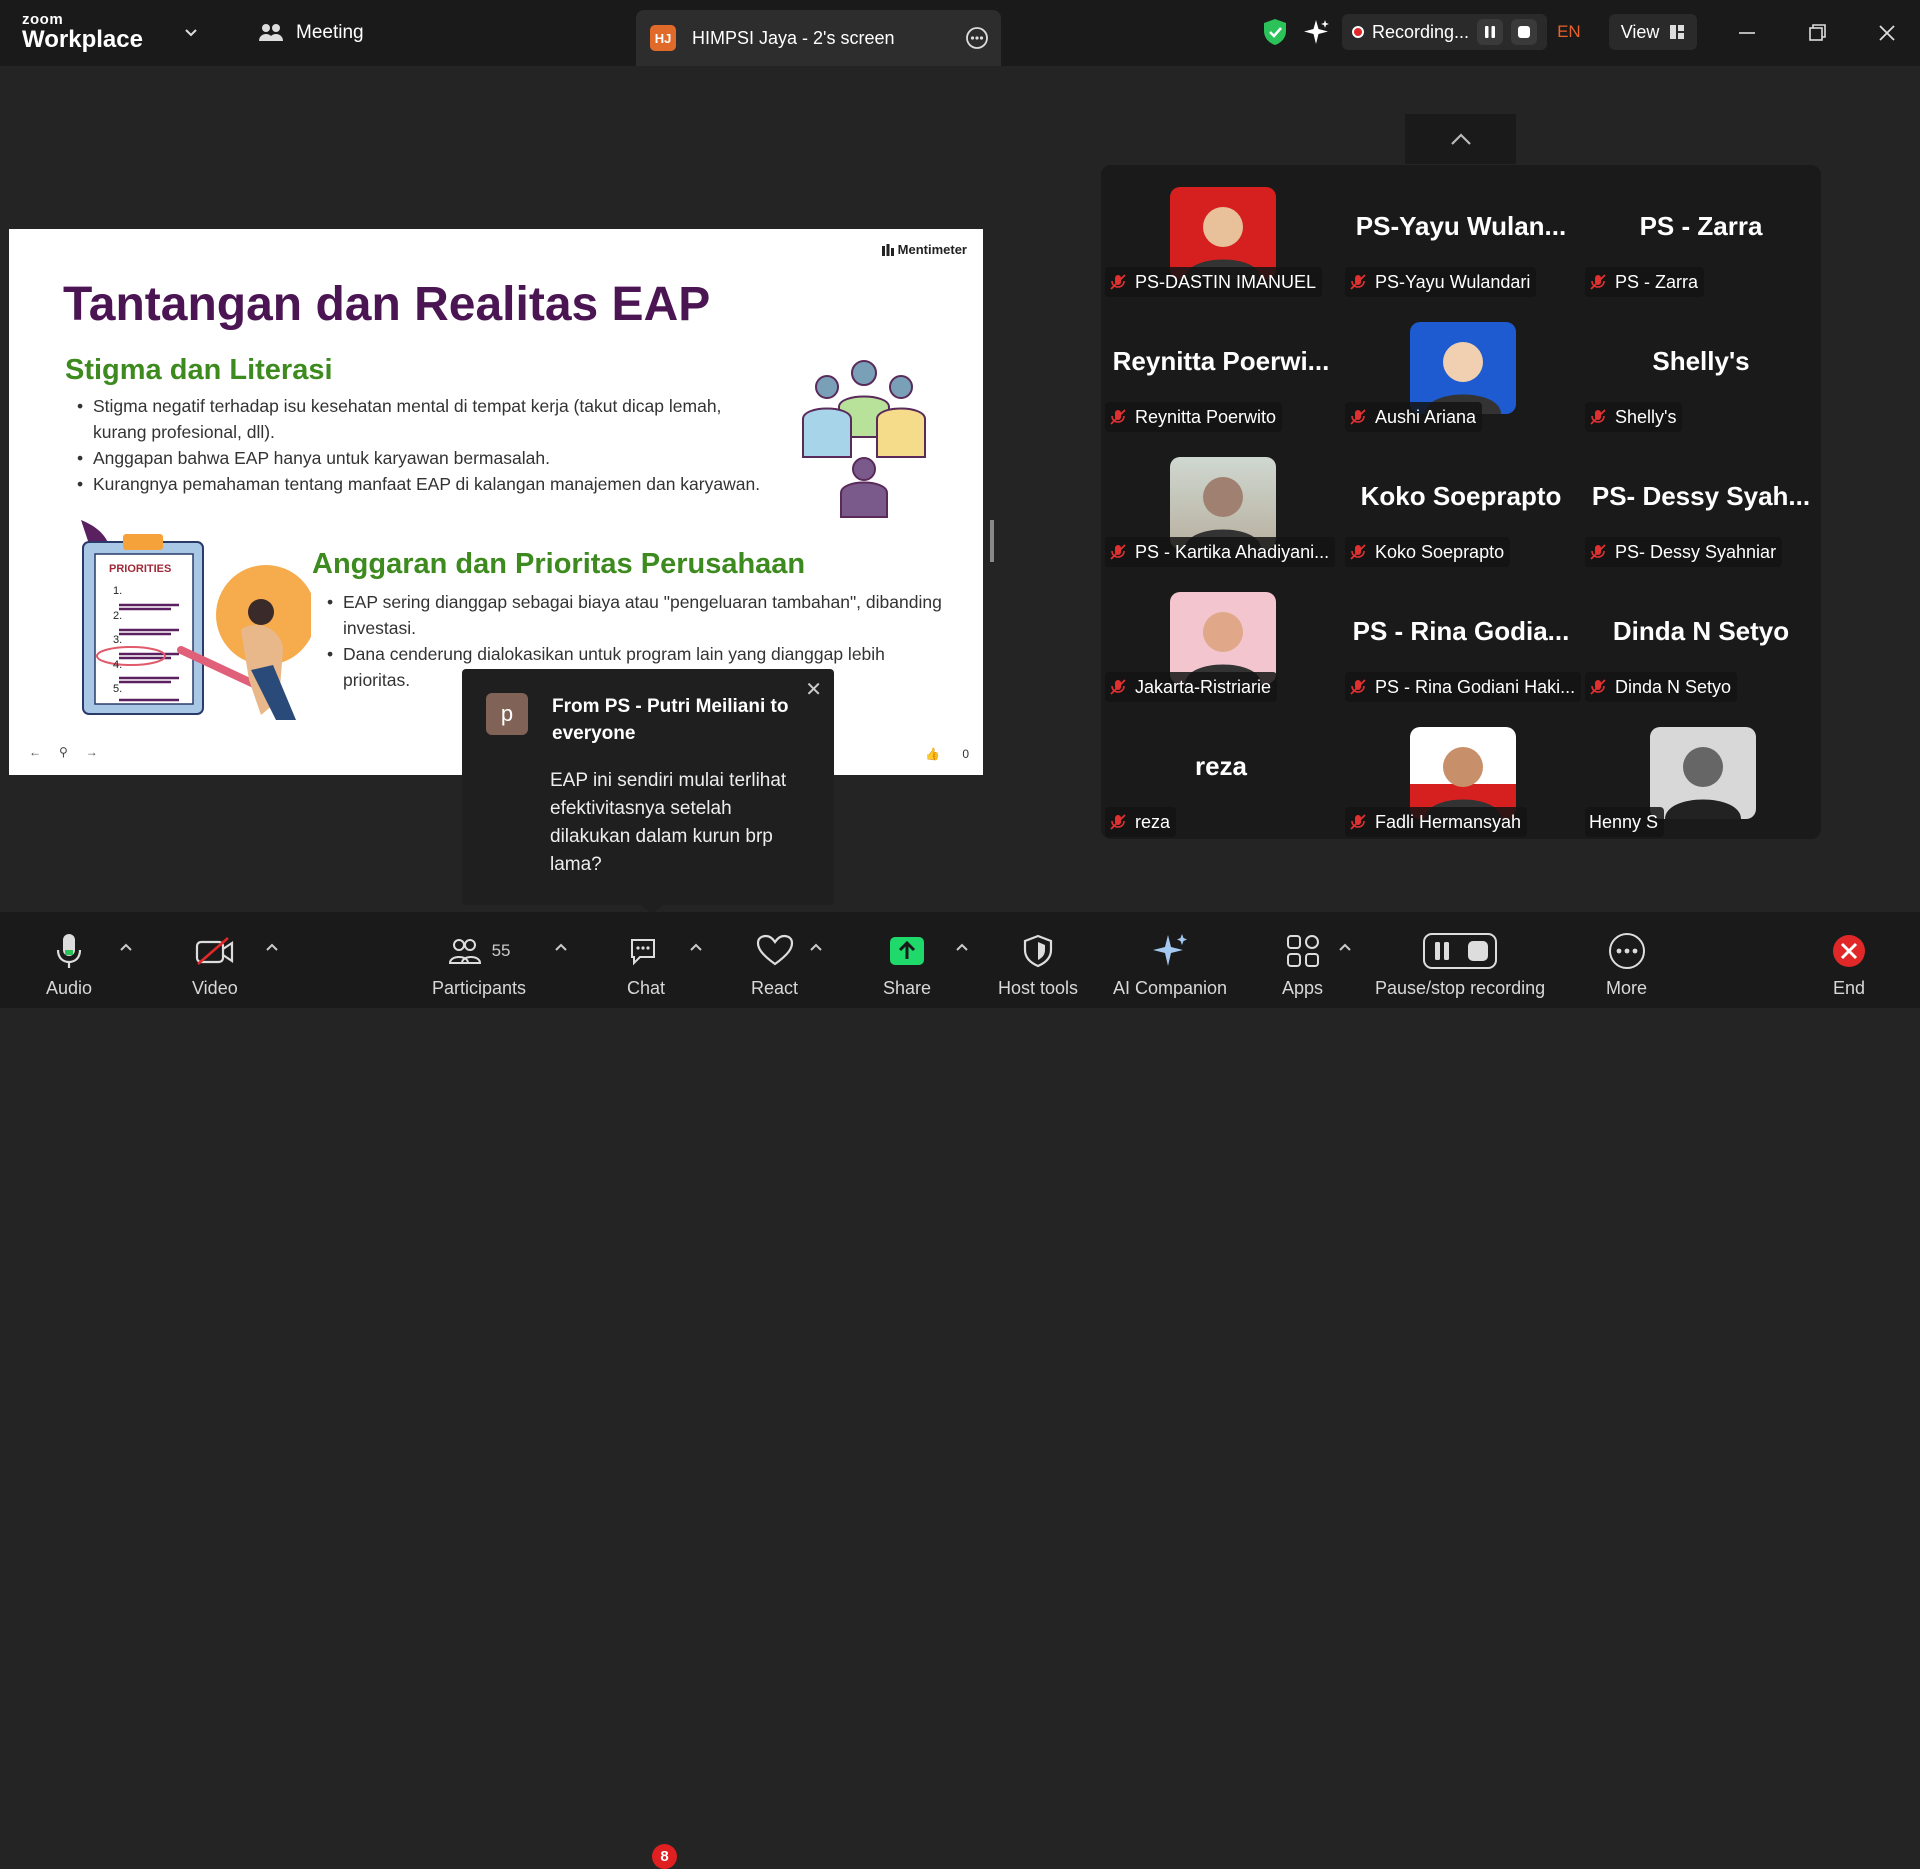  Describe the element at coordinates (1461, 240) in the screenshot. I see `participant-tile: PS-Yayu Wulan... PS-Yayu Wulandari` at that location.